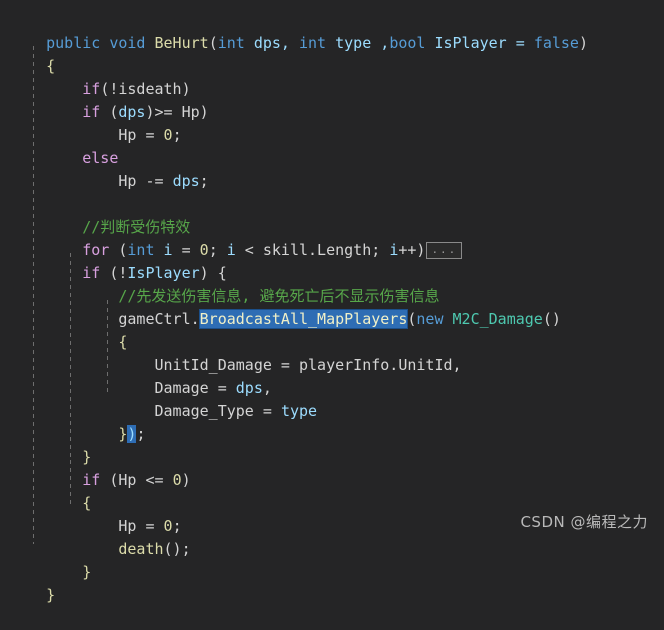 The height and width of the screenshot is (630, 664). What do you see at coordinates (332, 559) in the screenshot?
I see `code-line-24: }` at bounding box center [332, 559].